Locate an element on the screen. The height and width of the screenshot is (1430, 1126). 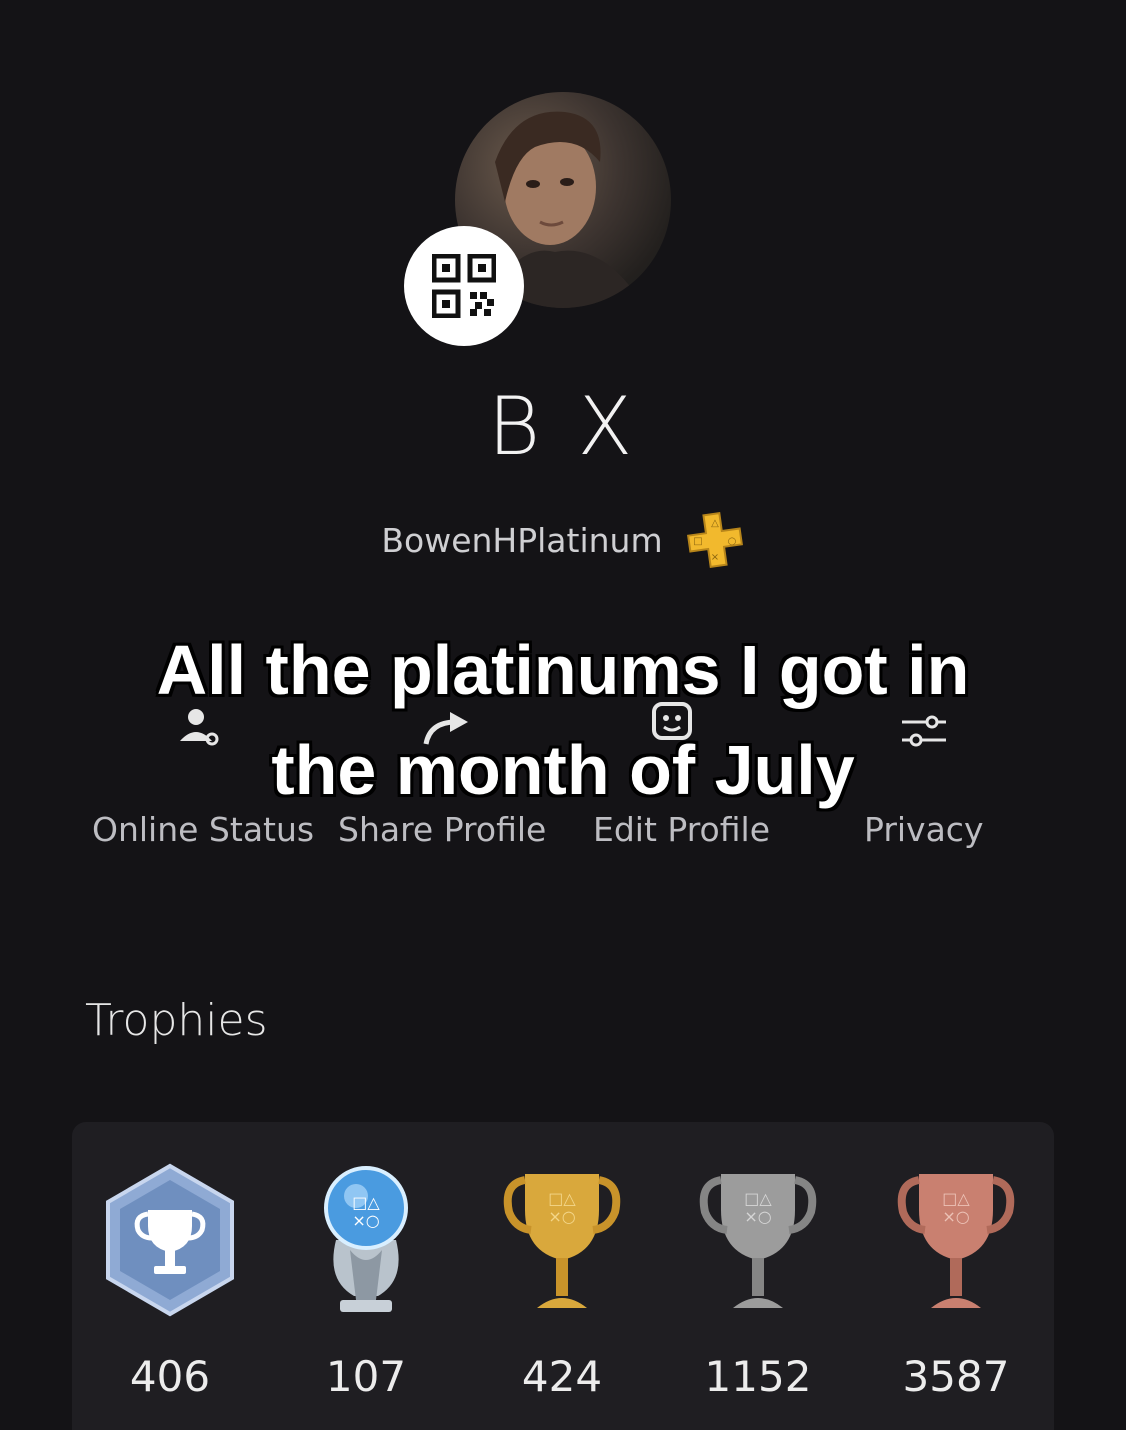
platinum-trophy-icon: □△ ×○ is located at coordinates (366, 1239).